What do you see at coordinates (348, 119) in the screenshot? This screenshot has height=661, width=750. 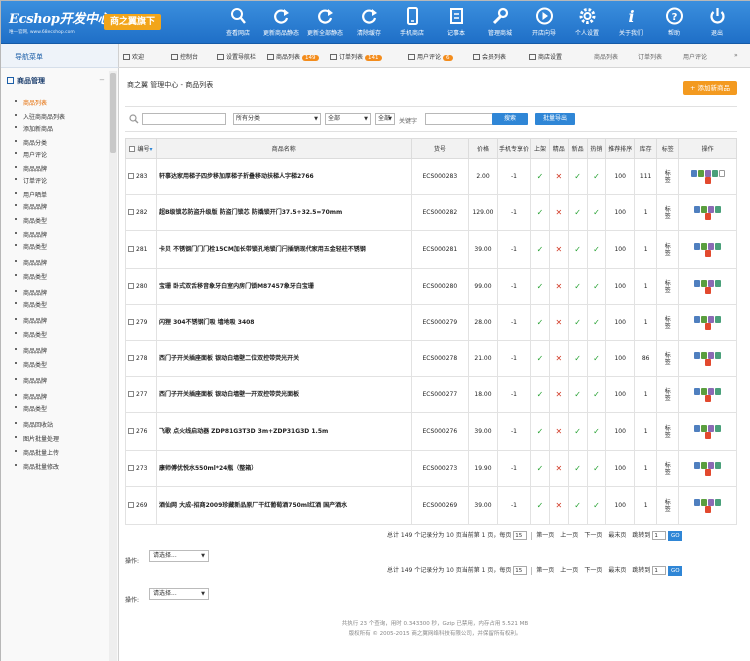 I see `brand-select: 全部 ▼` at bounding box center [348, 119].